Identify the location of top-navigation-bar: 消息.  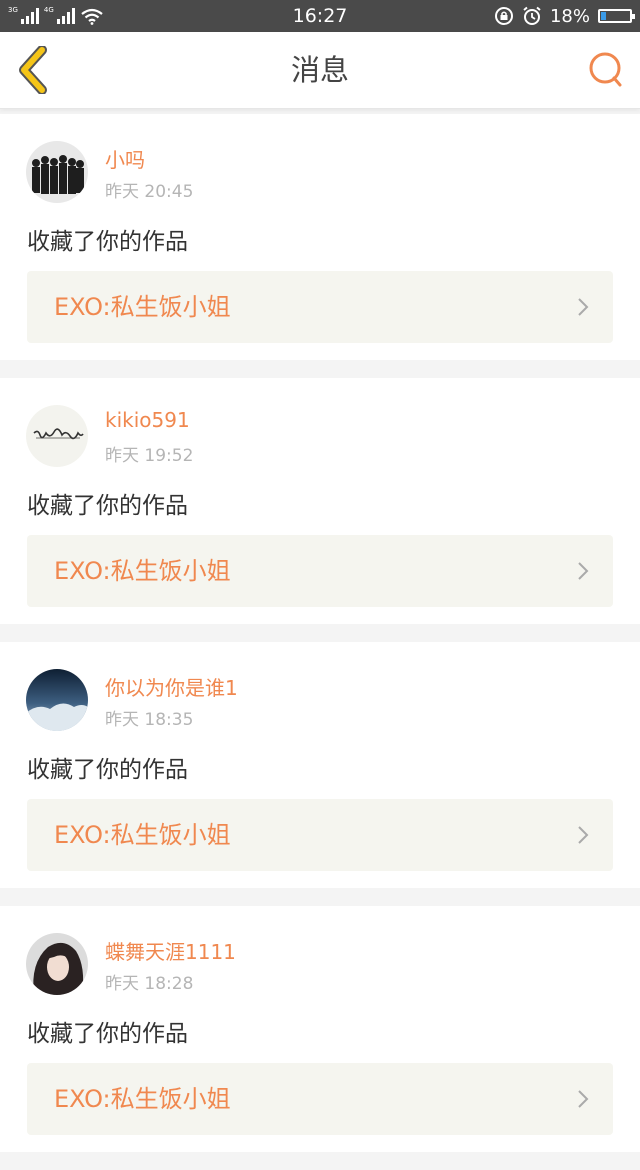
(320, 70).